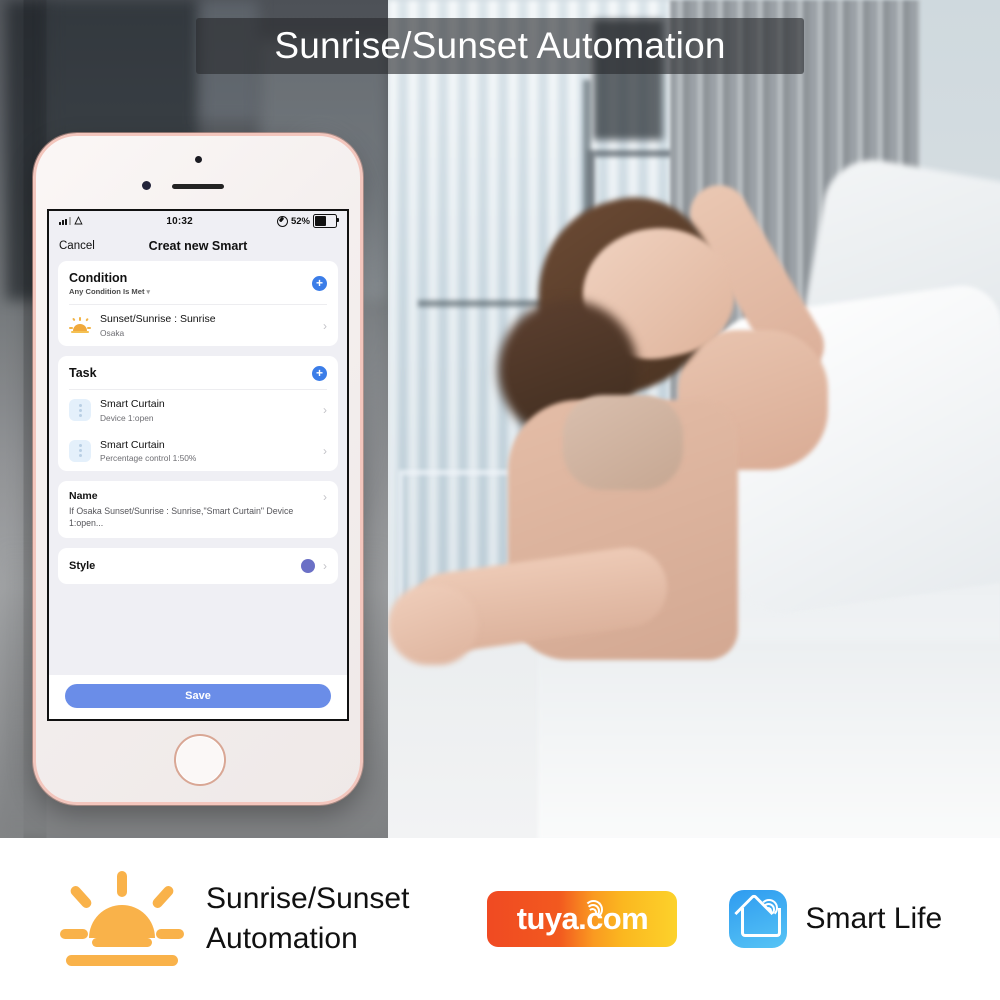 The height and width of the screenshot is (1000, 1000). What do you see at coordinates (127, 417) in the screenshot?
I see `task-item-subtitle: Device 1:open` at bounding box center [127, 417].